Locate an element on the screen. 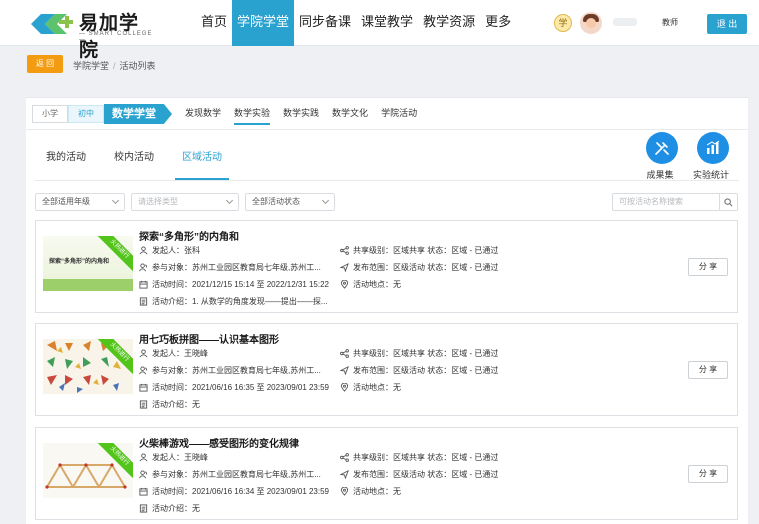  activity-thumbnail: 探索“多角形”的内角和 火热进行 is located at coordinates (88, 263).